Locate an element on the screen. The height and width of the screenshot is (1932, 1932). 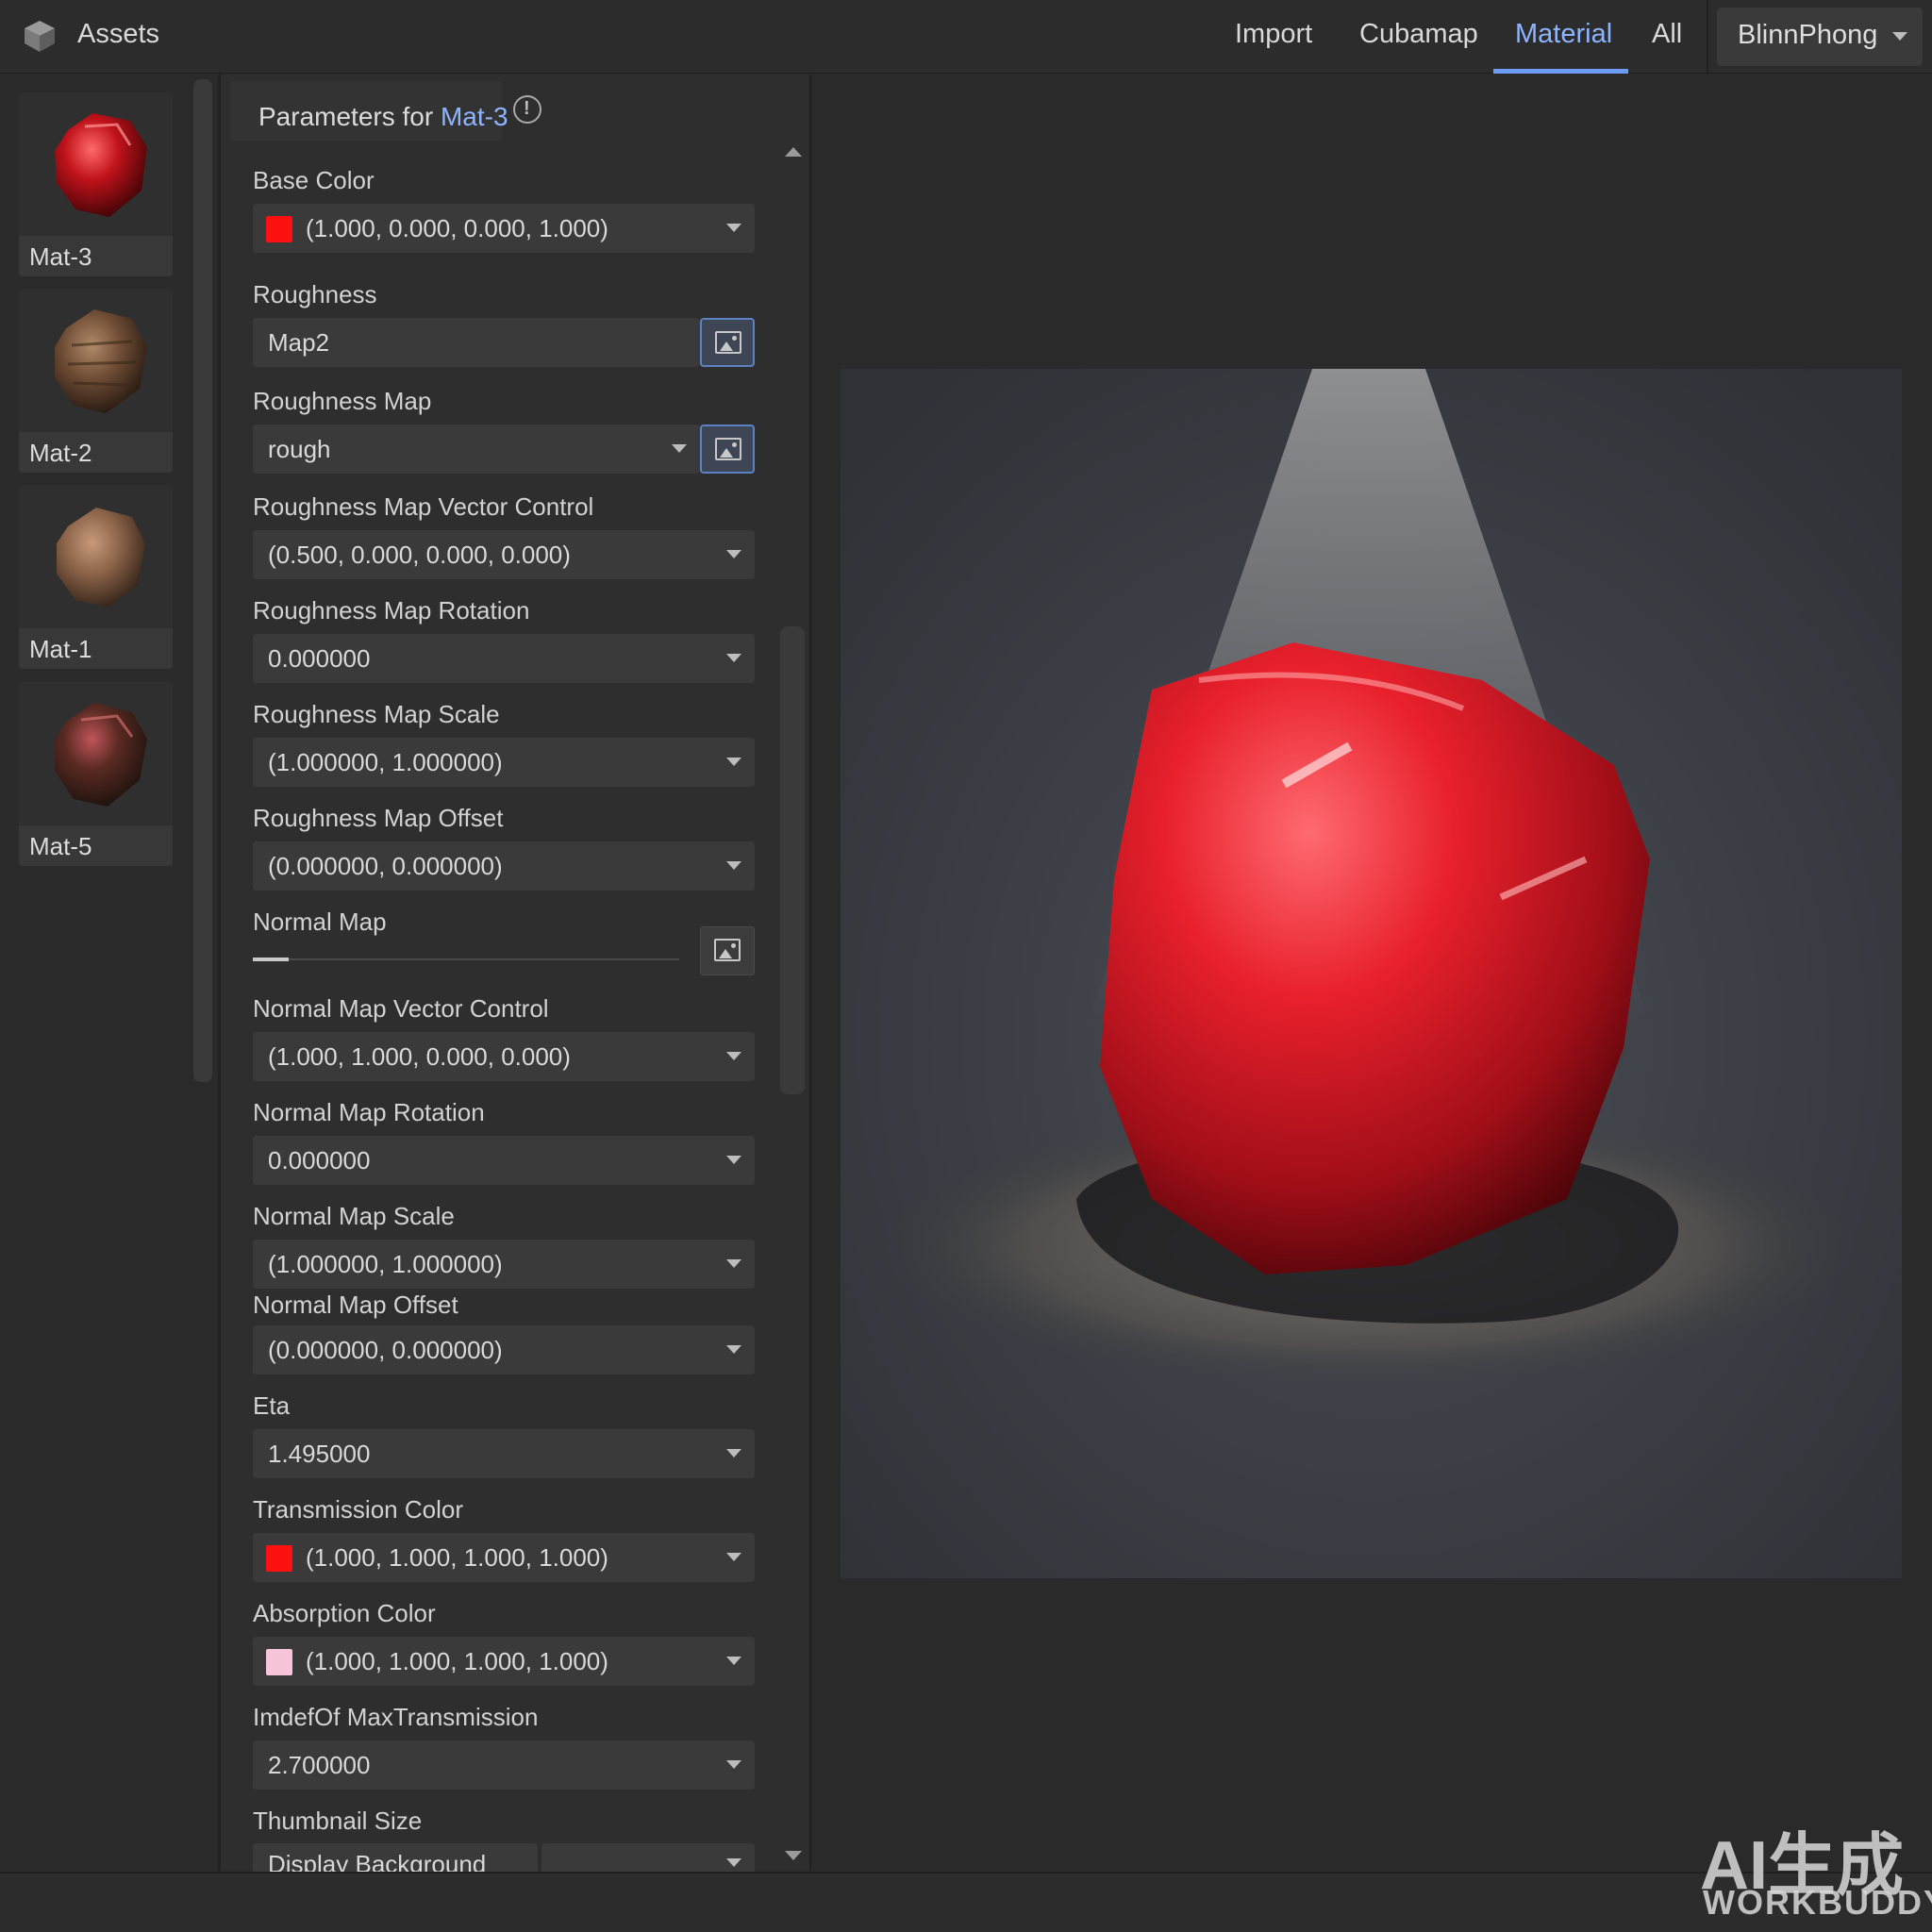
param-label-base-color: Base Color is located at coordinates (314, 180).